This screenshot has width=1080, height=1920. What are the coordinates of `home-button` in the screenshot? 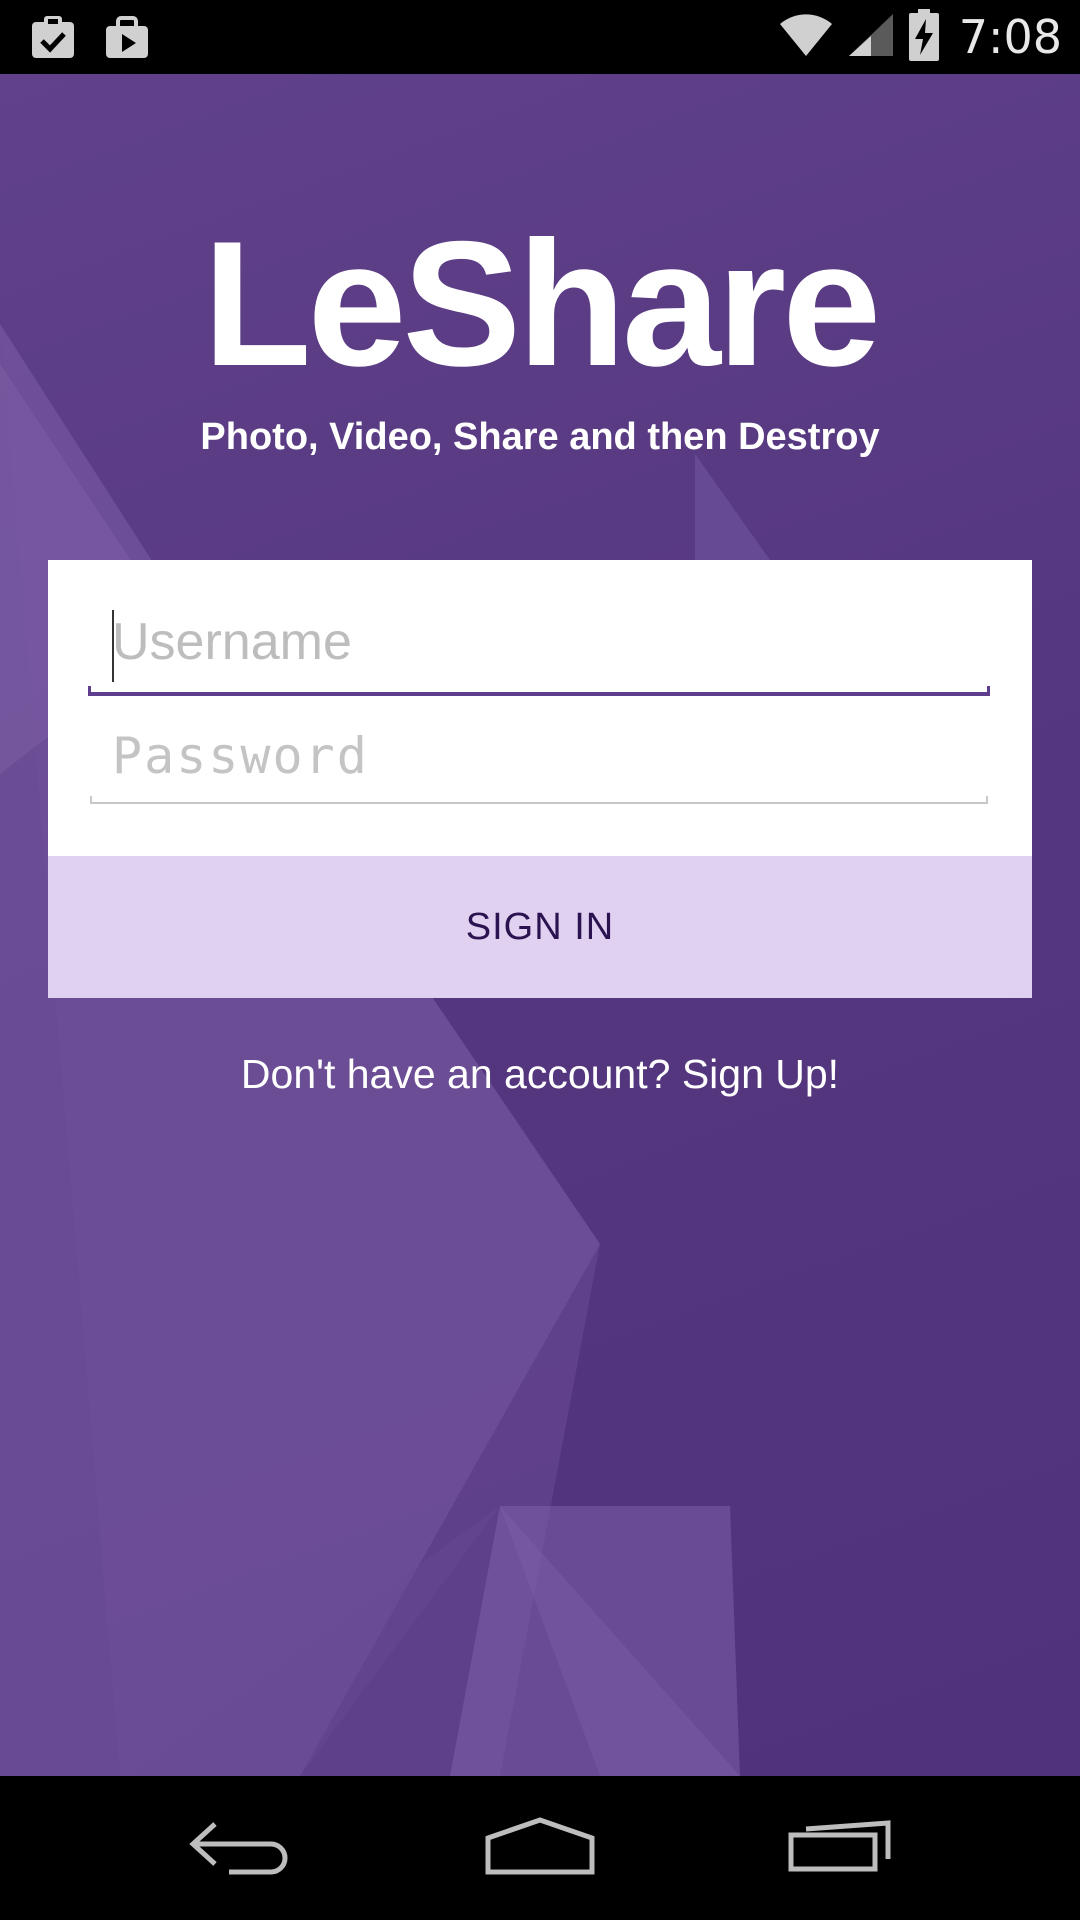 It's located at (540, 1848).